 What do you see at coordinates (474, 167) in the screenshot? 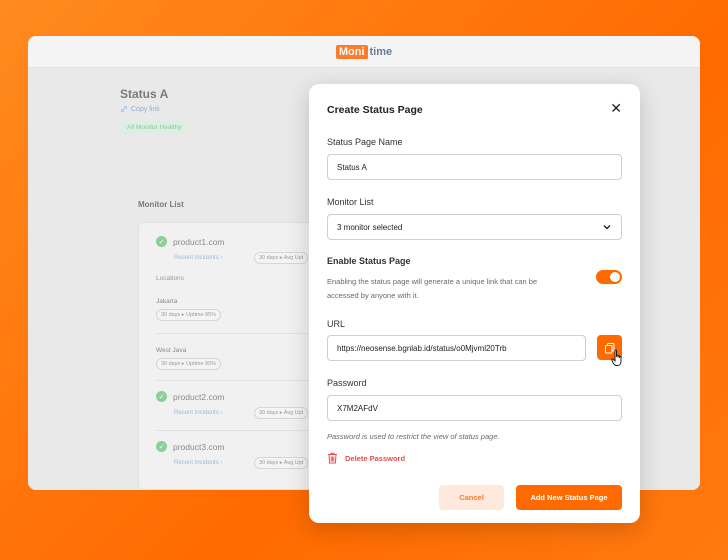
I see `status-page-name-input: Status A` at bounding box center [474, 167].